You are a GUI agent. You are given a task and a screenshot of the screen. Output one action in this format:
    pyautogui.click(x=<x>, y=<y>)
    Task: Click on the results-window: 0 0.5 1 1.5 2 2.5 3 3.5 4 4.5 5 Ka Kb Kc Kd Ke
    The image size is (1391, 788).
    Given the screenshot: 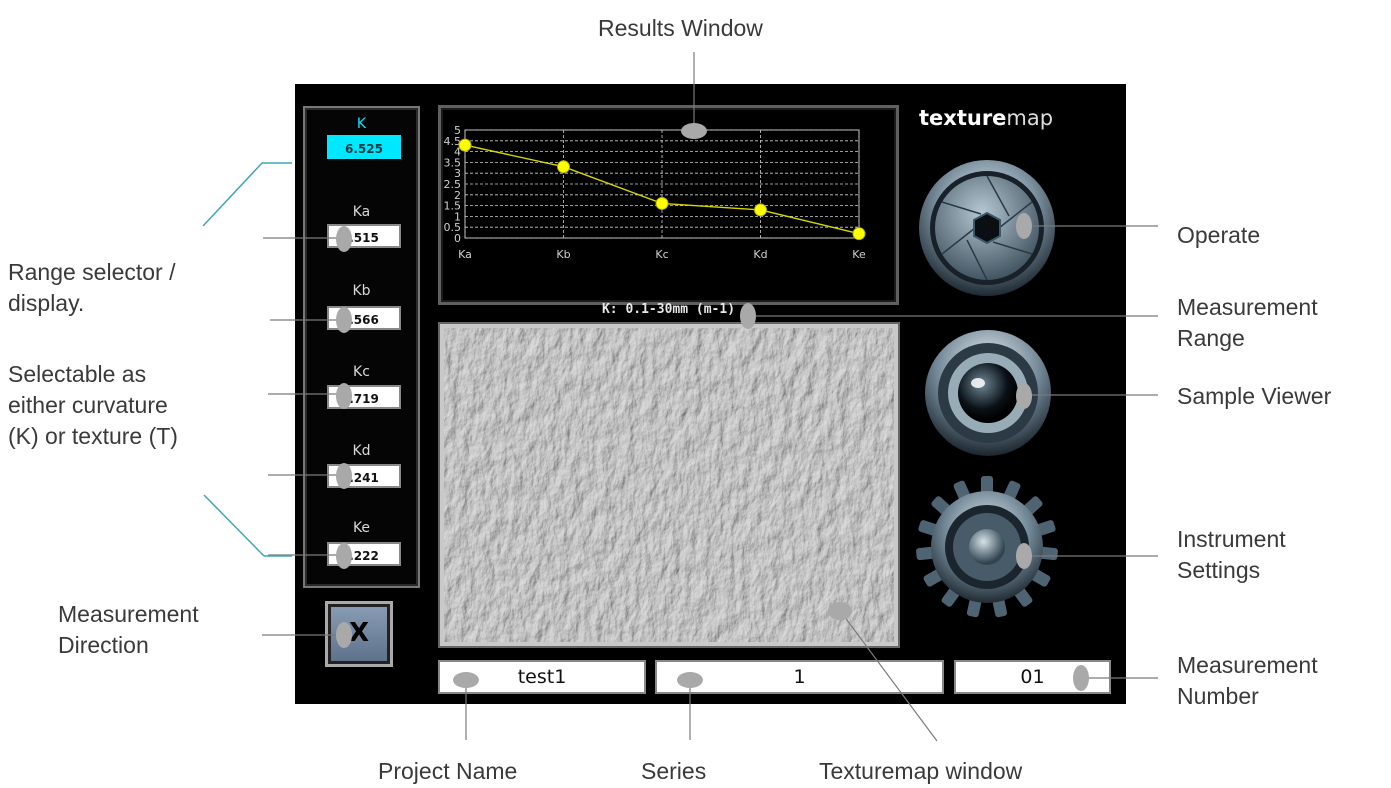 What is the action you would take?
    pyautogui.click(x=668, y=205)
    